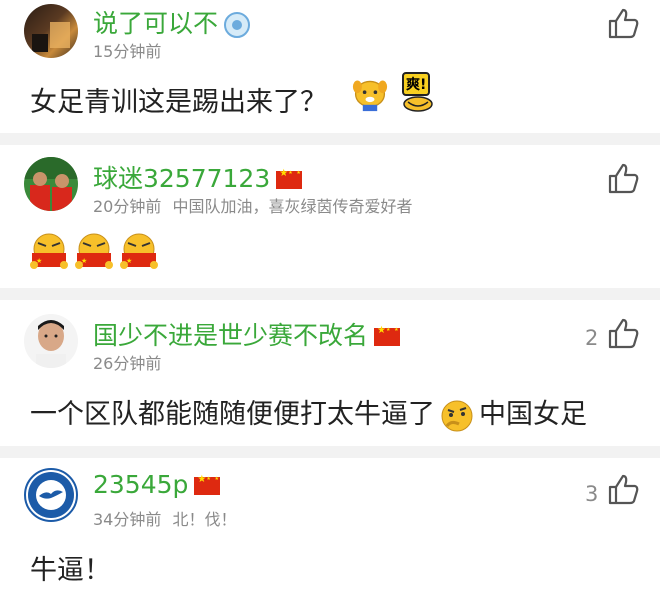  I want to click on comment-meta: 15分钟前, so click(127, 50).